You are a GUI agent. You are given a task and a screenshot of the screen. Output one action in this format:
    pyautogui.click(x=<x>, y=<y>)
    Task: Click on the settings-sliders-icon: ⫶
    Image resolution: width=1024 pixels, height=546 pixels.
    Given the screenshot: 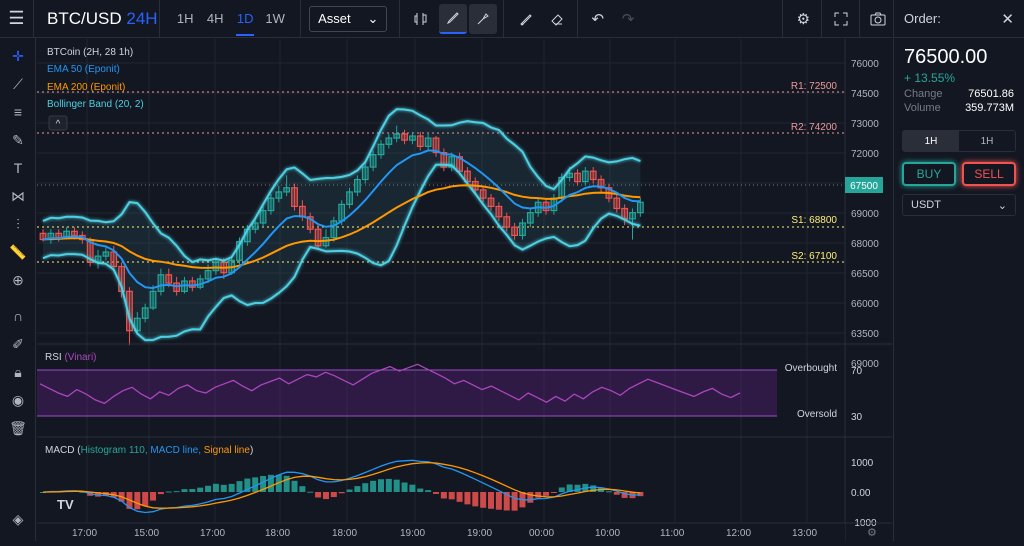 What is the action you would take?
    pyautogui.click(x=18, y=224)
    